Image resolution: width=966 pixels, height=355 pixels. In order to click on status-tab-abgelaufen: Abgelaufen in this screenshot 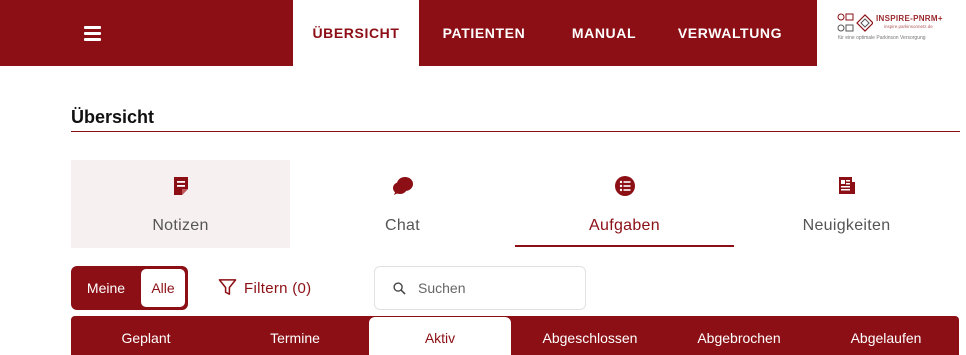, I will do `click(886, 335)`.